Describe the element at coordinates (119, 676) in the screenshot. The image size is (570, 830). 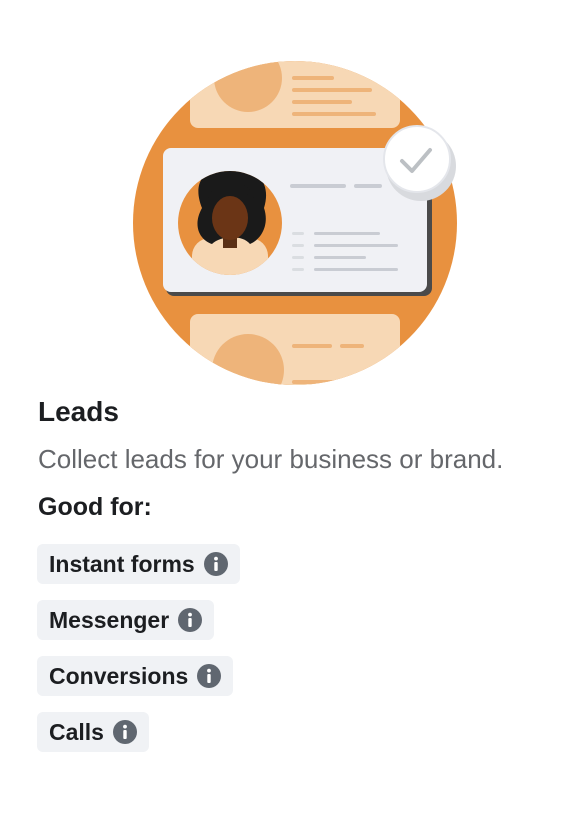
I see `tag-label: Conversions` at that location.